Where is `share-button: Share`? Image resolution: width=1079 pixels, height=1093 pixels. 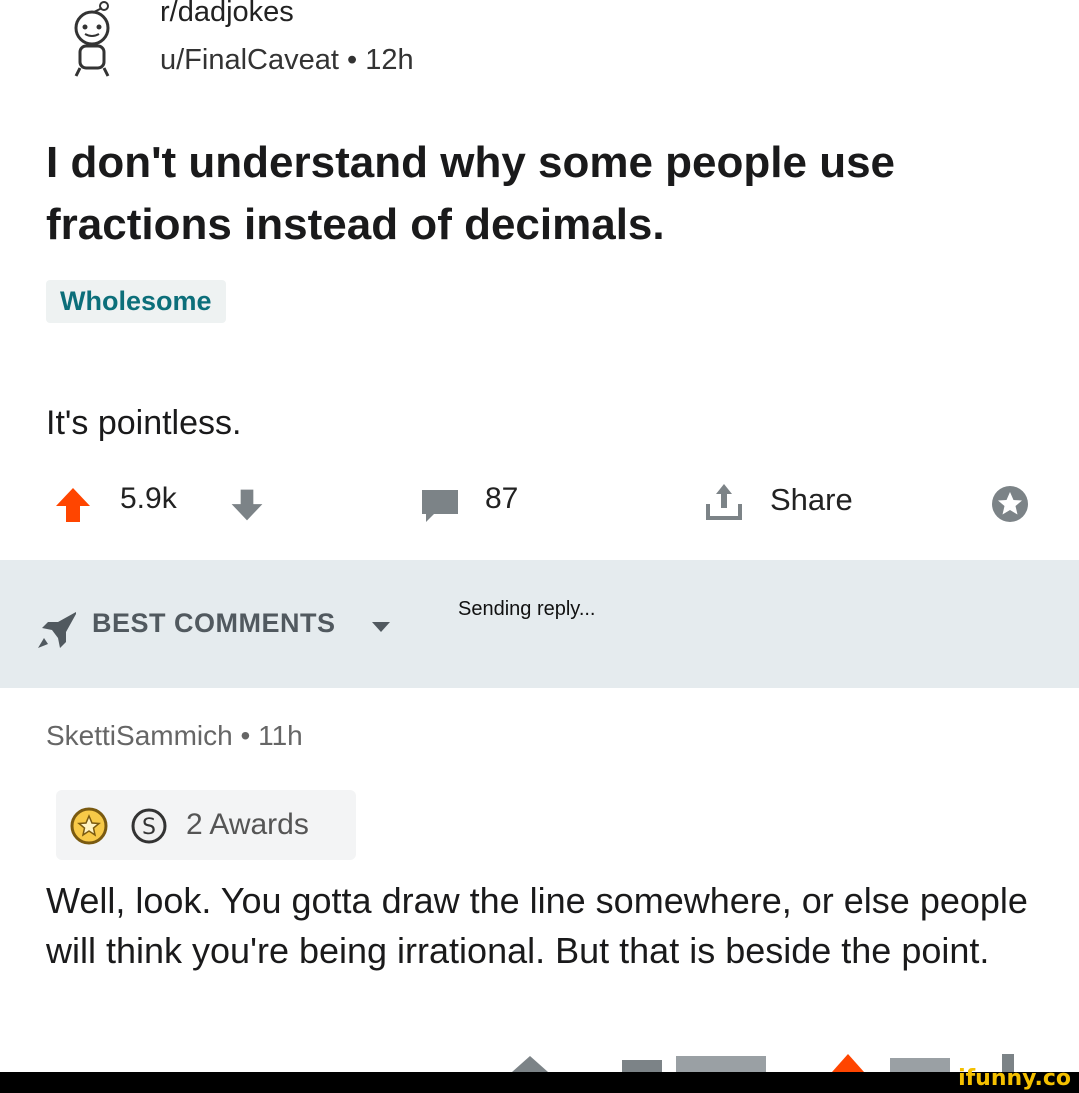
share-button: Share is located at coordinates (811, 500).